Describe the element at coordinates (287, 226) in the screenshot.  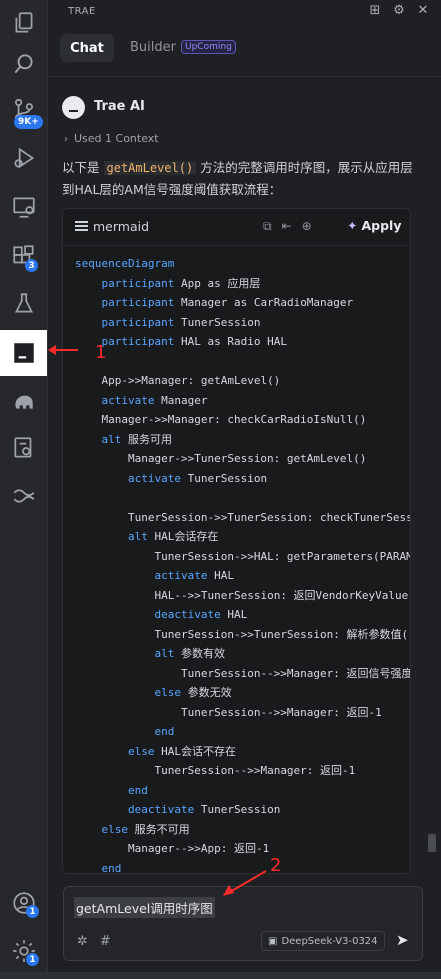
I see `insert-icon: ⇤` at that location.